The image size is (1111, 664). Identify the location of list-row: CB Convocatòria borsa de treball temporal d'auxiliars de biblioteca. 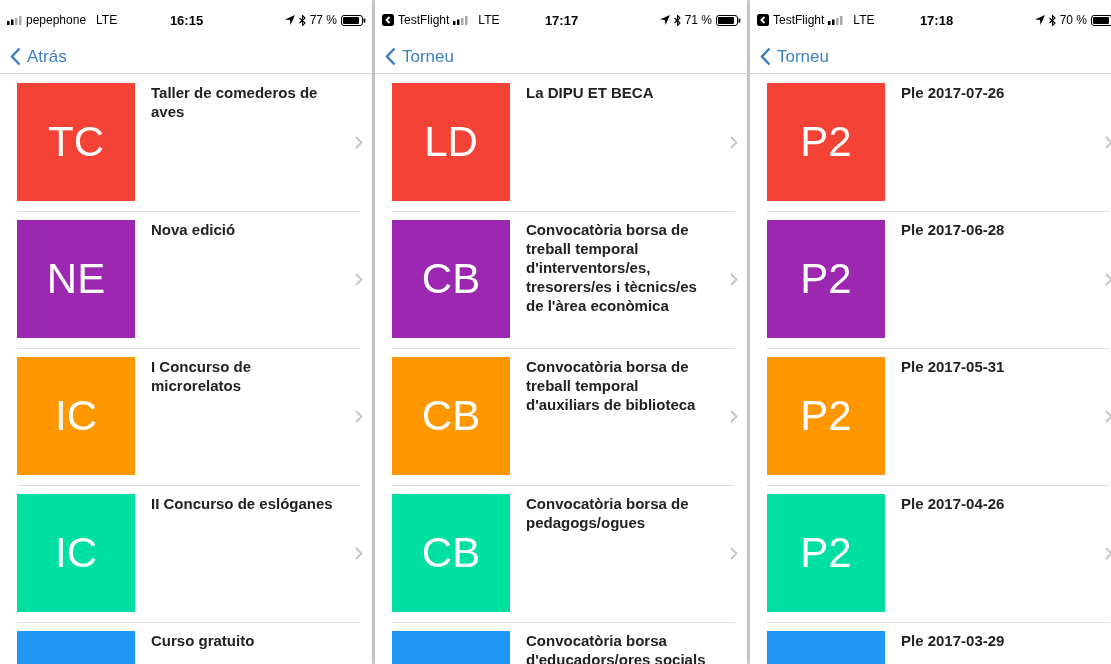
(561, 416).